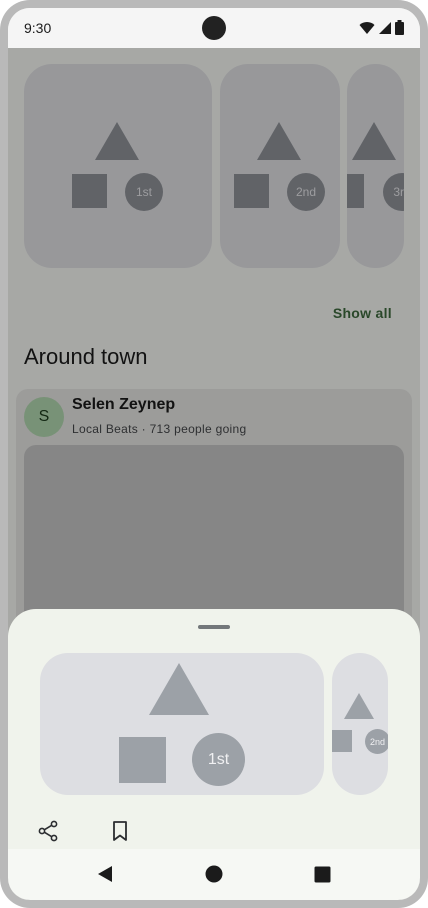 This screenshot has width=428, height=908. I want to click on bookmark-button, so click(120, 831).